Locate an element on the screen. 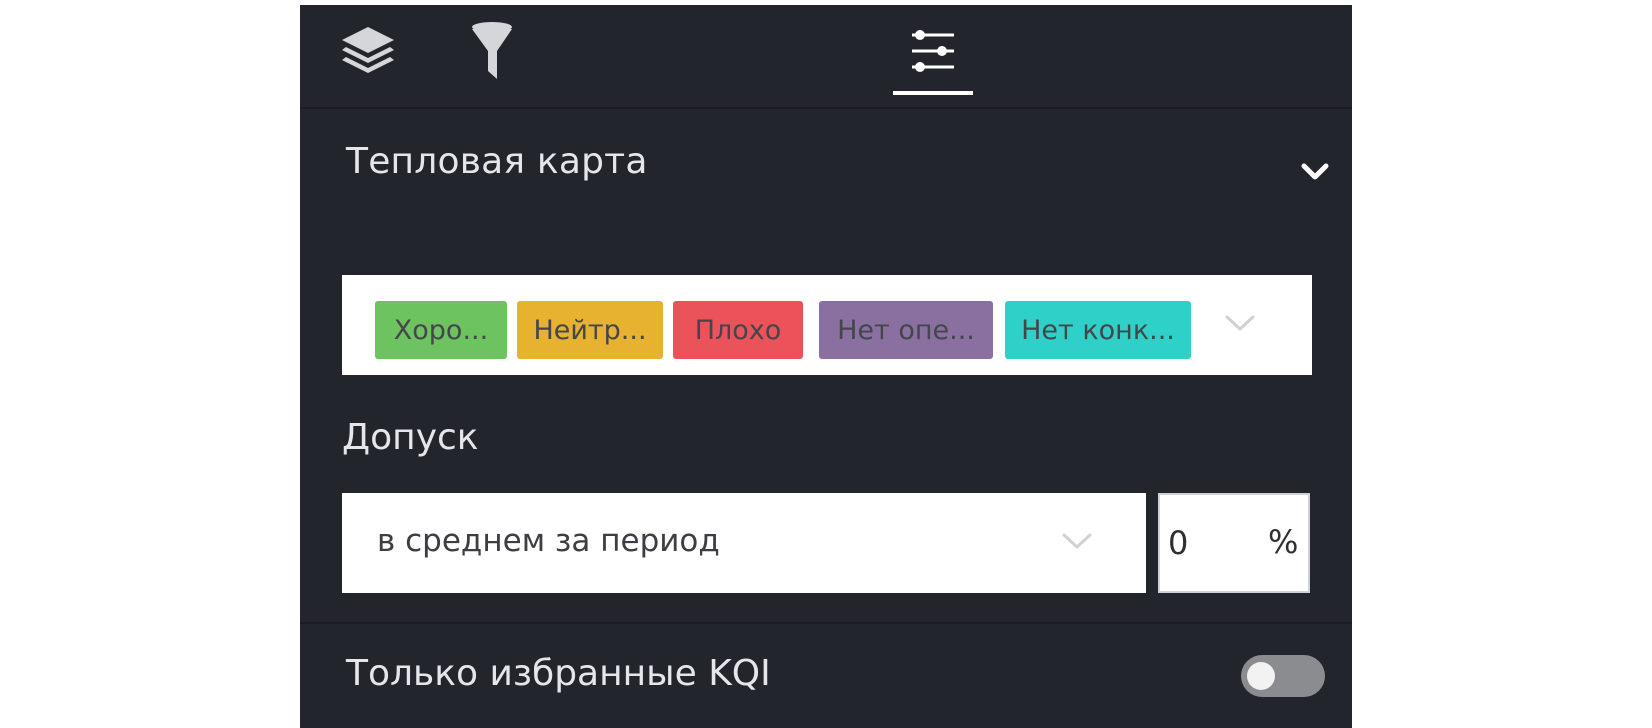  tolerance-label: Допуск is located at coordinates (410, 437).